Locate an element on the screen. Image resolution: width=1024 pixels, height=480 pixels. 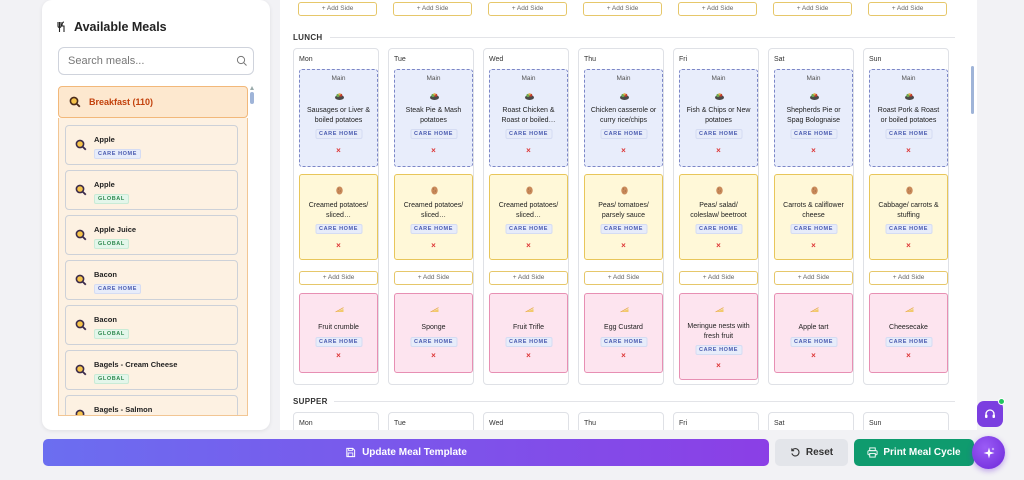
meal-group-breakfast: Breakfast (110) is located at coordinates (153, 102).